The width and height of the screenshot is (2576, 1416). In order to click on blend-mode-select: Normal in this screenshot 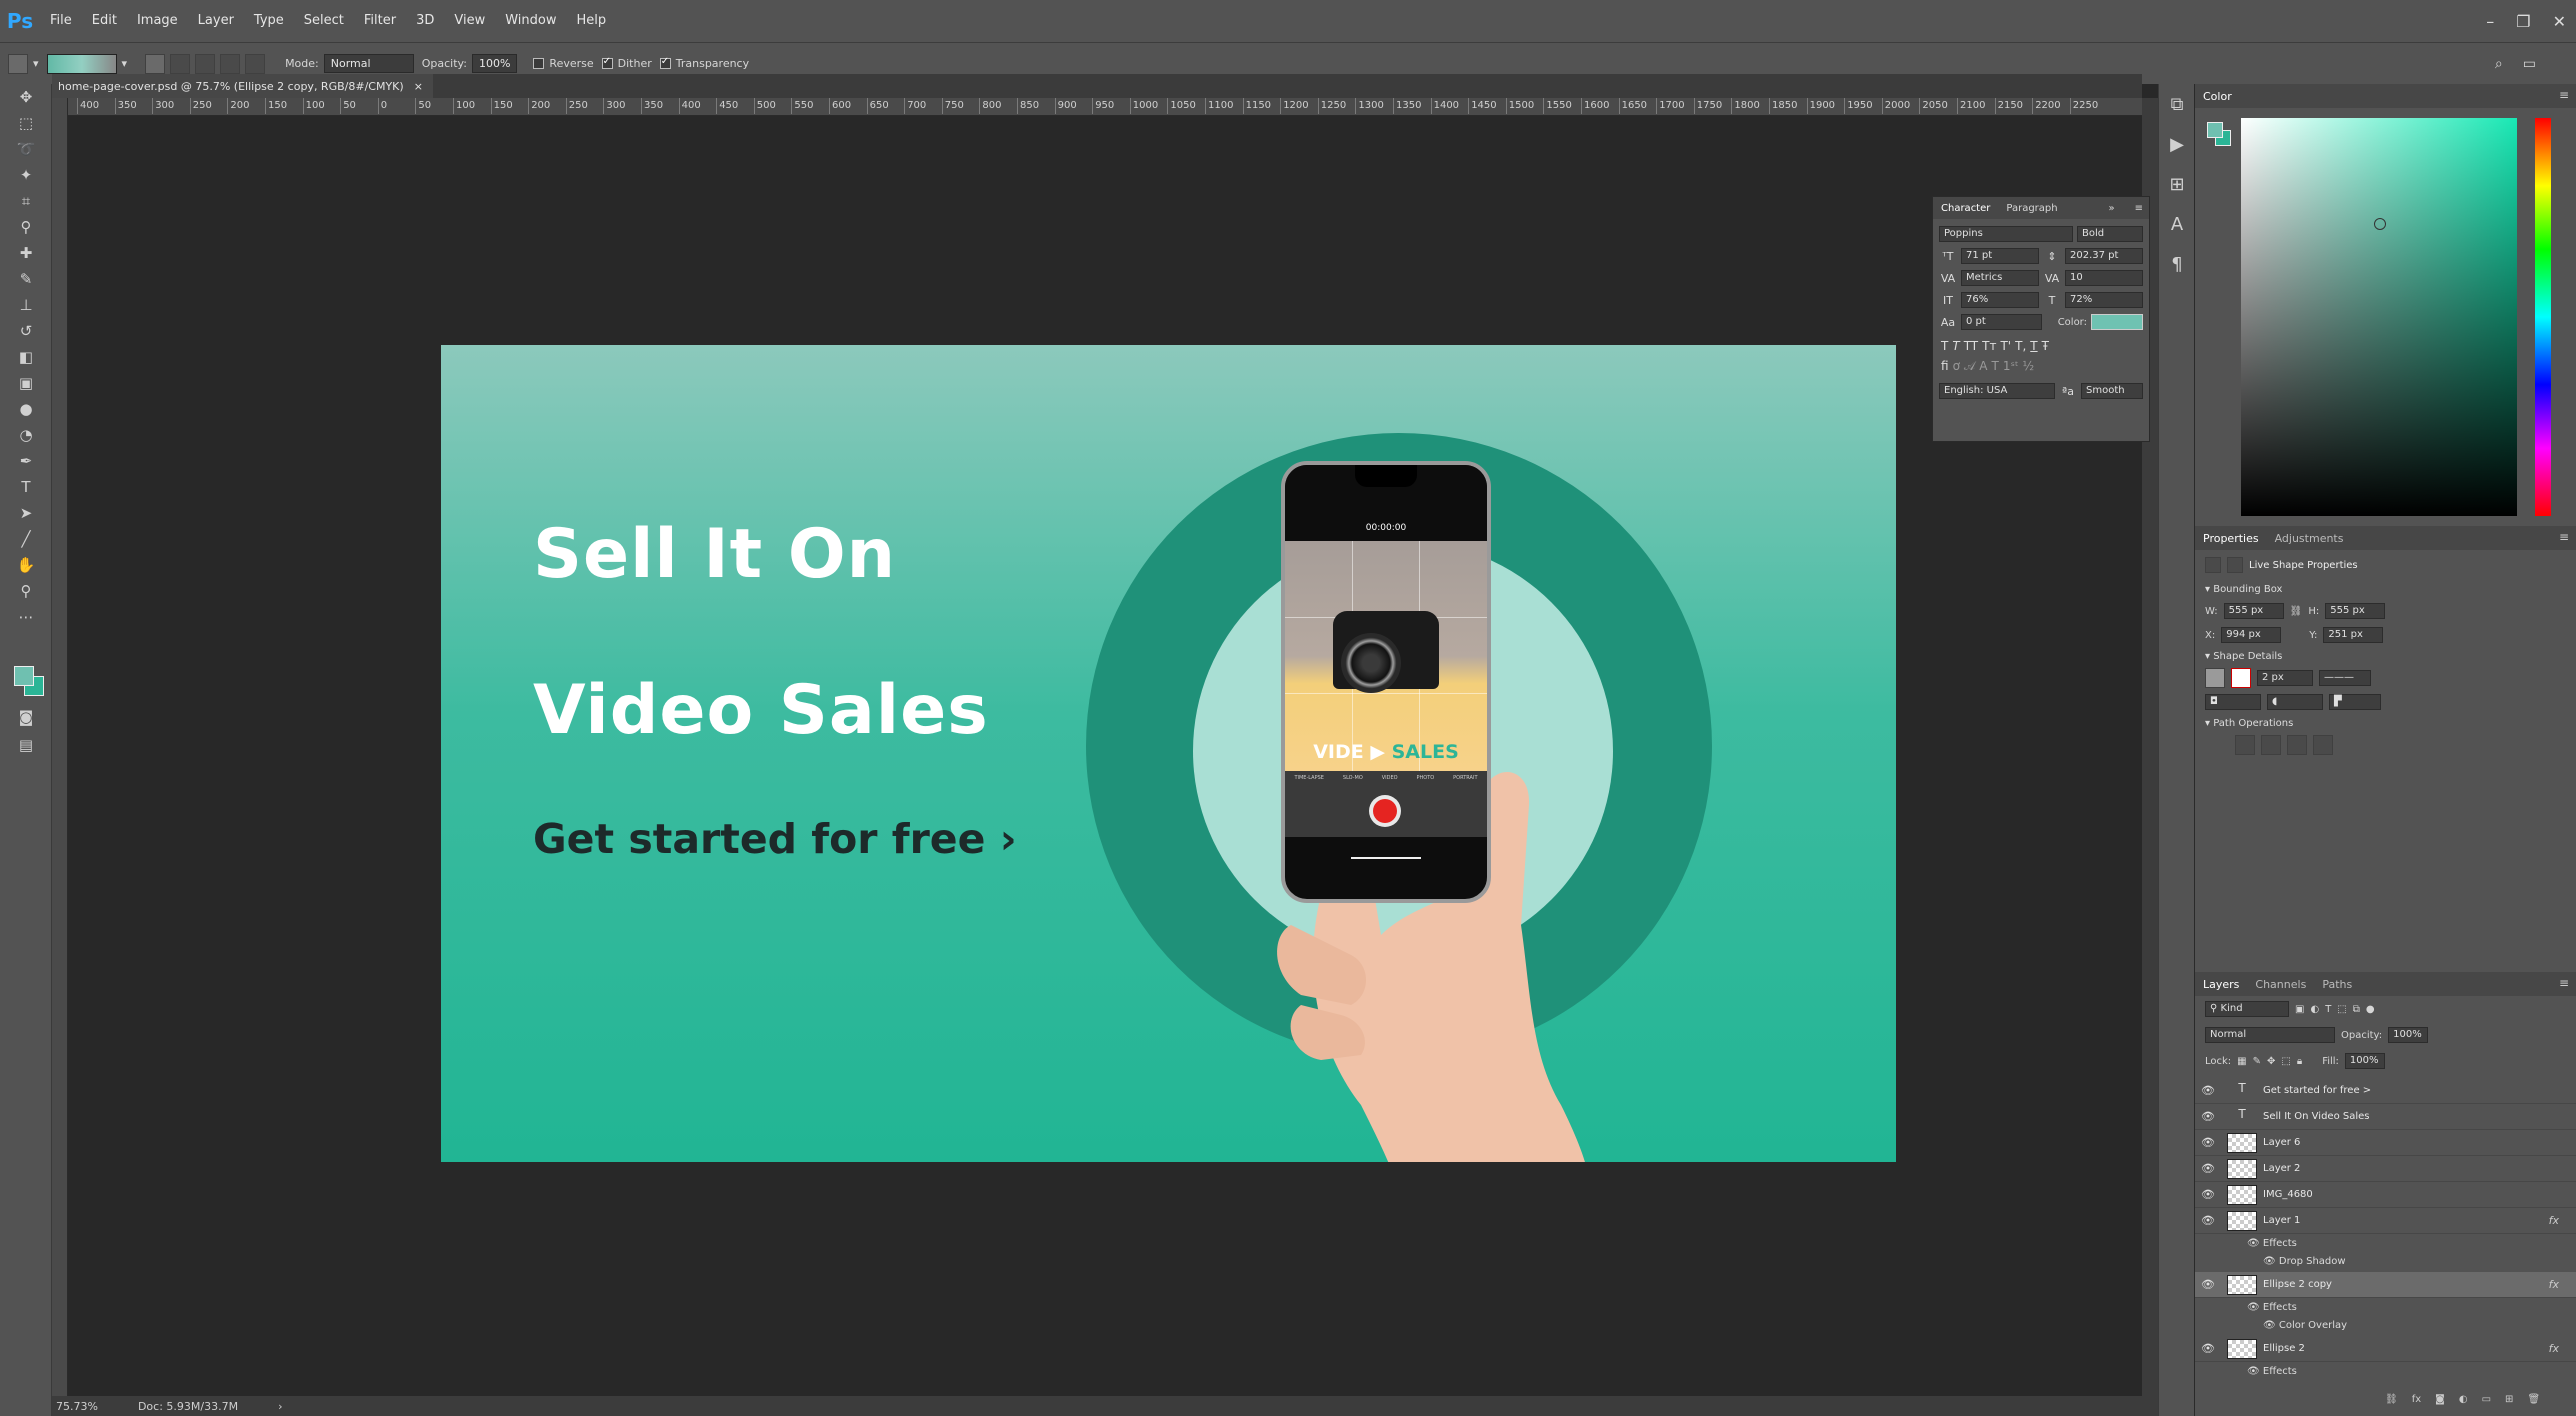, I will do `click(2270, 1035)`.